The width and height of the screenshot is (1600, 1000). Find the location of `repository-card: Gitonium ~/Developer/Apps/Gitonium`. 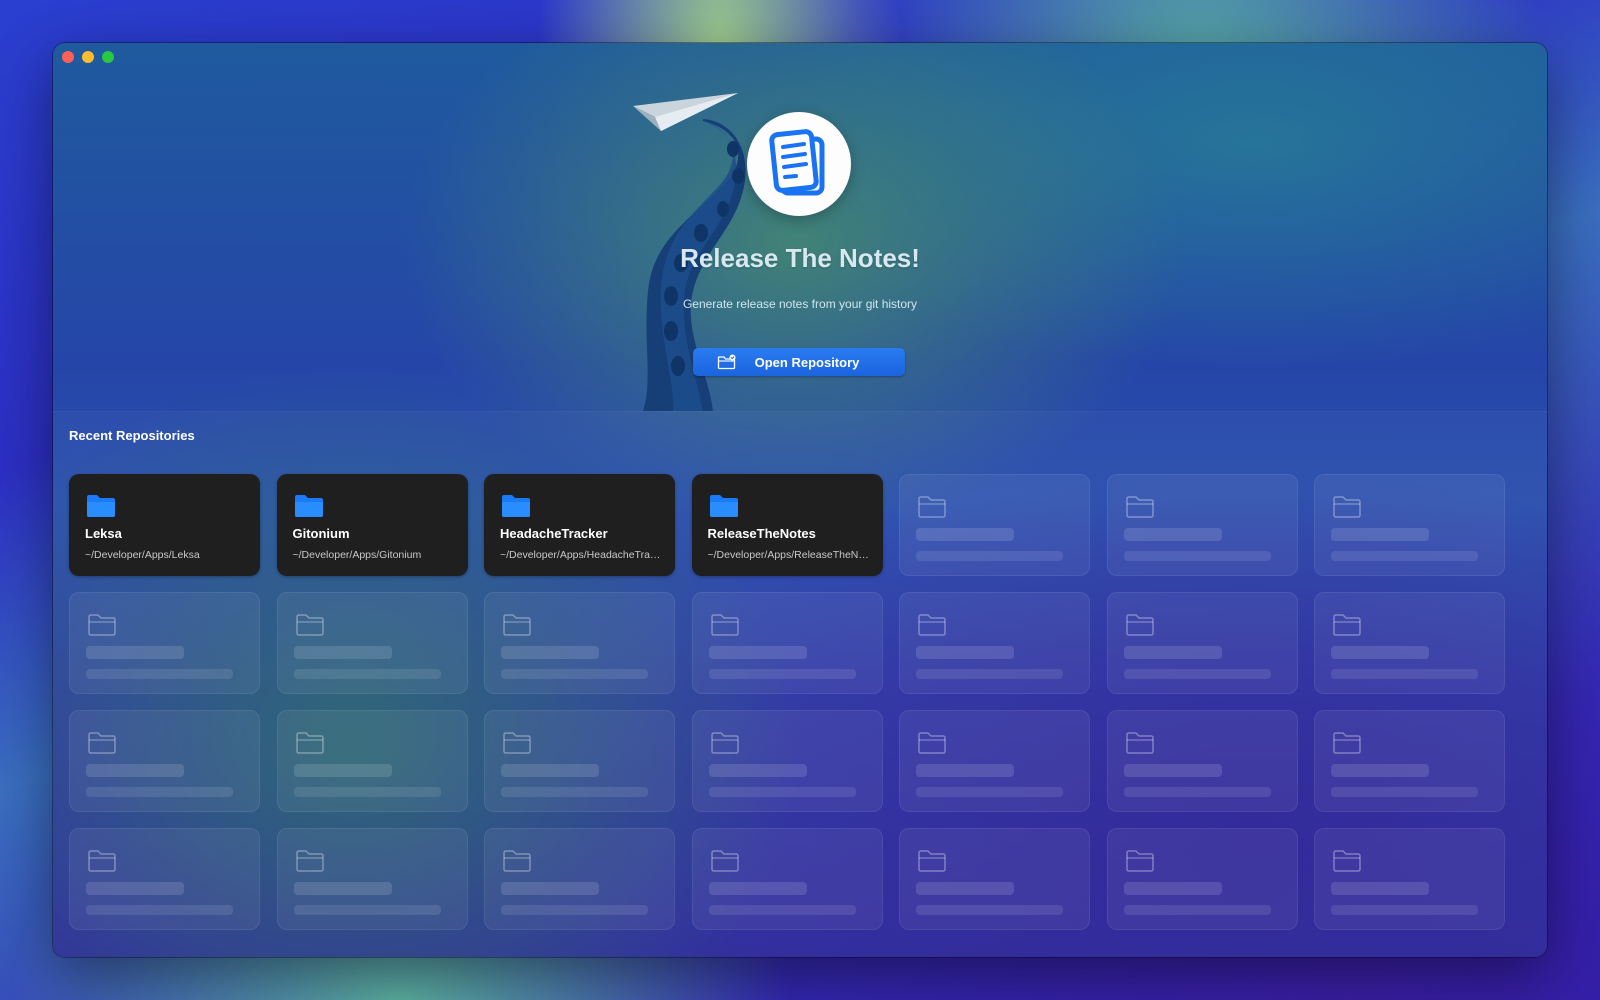

repository-card: Gitonium ~/Developer/Apps/Gitonium is located at coordinates (372, 525).